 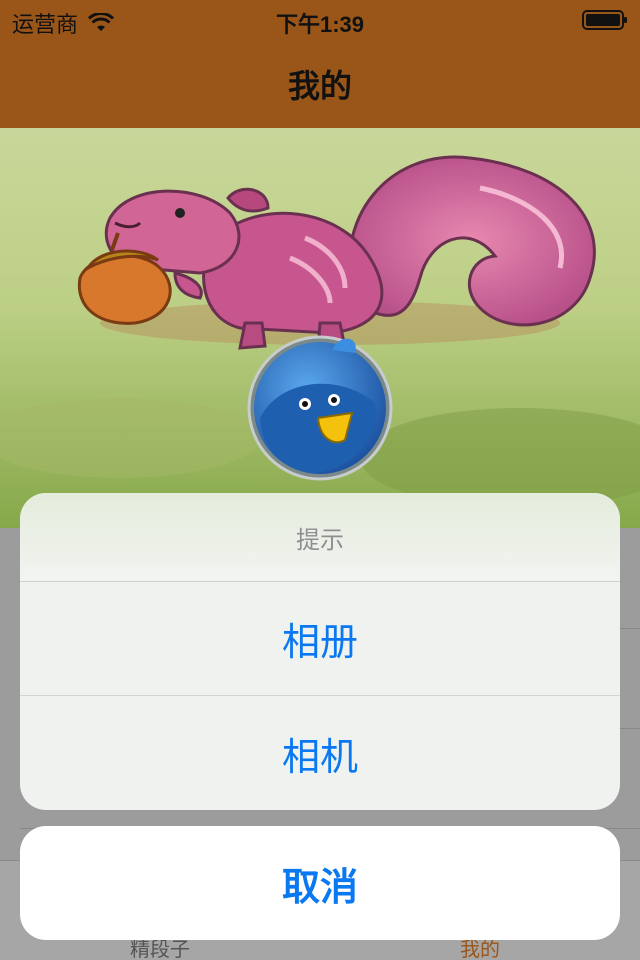 What do you see at coordinates (320, 537) in the screenshot?
I see `action-sheet-title: 提示` at bounding box center [320, 537].